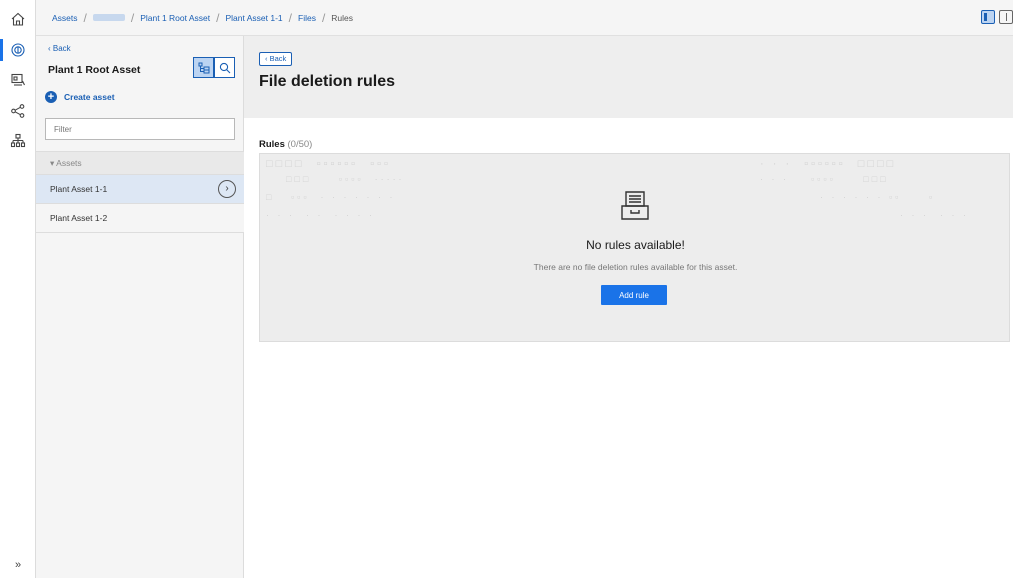  Describe the element at coordinates (276, 59) in the screenshot. I see `back-button: ‹ Back` at that location.